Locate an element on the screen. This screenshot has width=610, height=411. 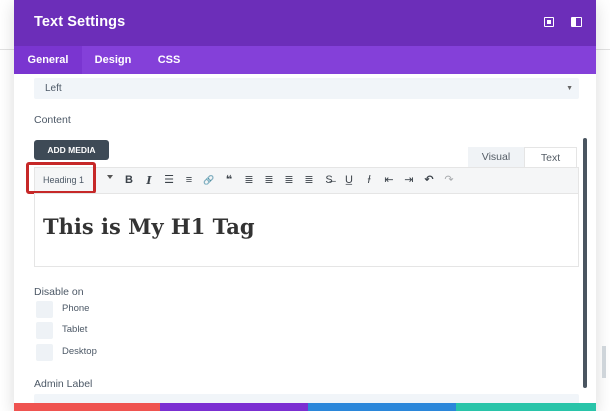
alignment-select: Left ▼ is located at coordinates (306, 88).